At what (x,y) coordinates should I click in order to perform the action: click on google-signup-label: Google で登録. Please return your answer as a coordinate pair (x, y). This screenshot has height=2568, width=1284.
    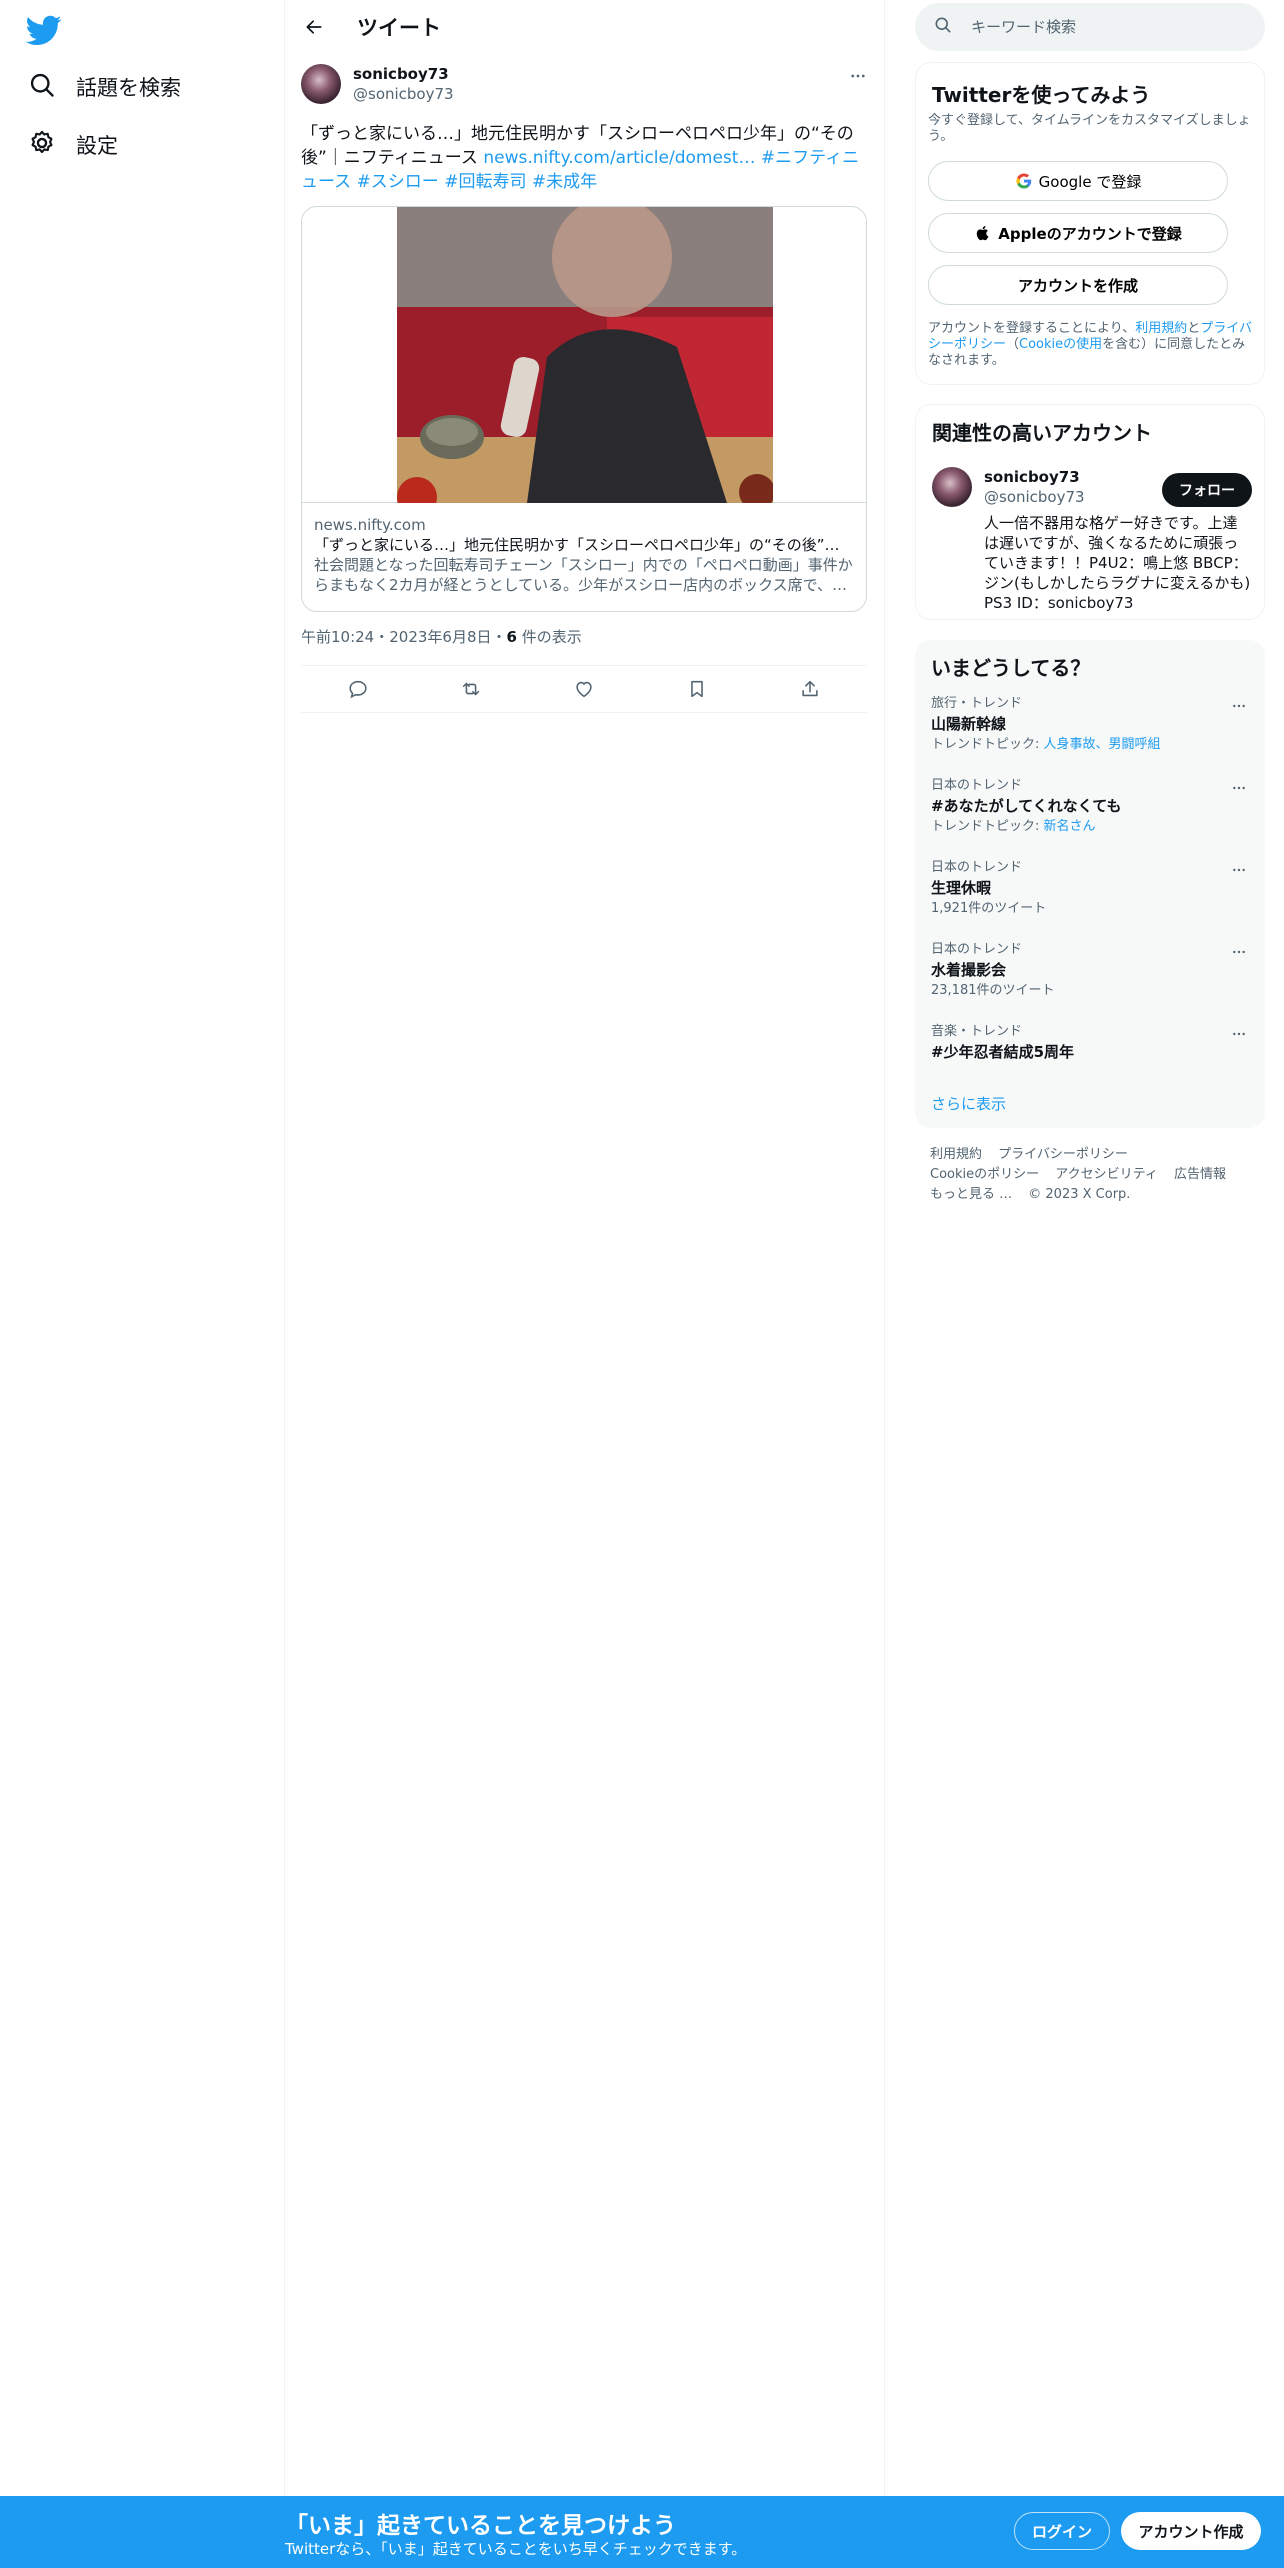
    Looking at the image, I should click on (1090, 181).